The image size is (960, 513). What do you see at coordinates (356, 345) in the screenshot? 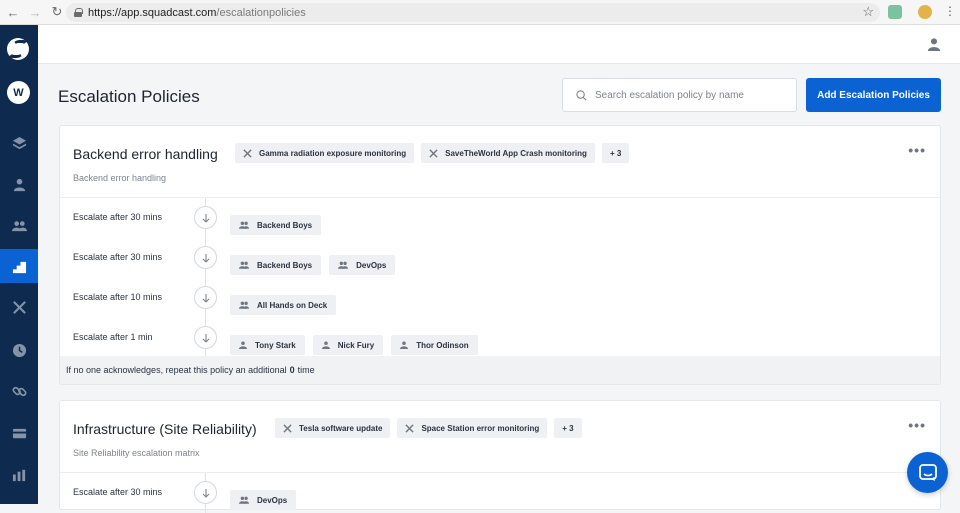
I see `target-name: Nick Fury` at bounding box center [356, 345].